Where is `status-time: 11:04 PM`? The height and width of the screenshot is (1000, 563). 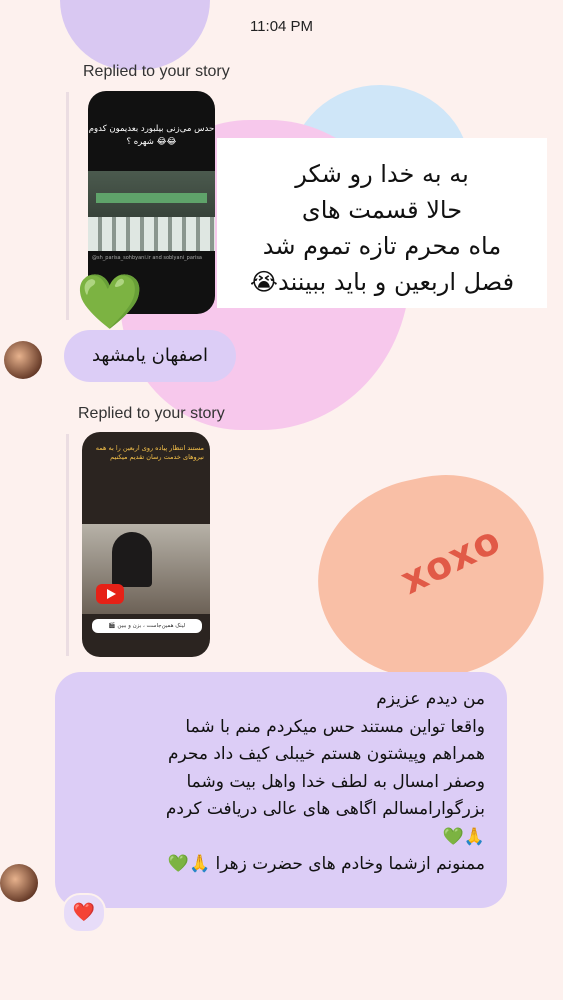 status-time: 11:04 PM is located at coordinates (281, 26).